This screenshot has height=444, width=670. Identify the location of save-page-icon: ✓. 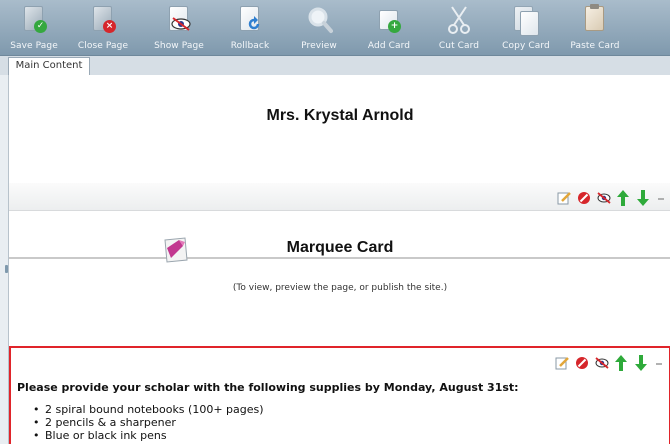
(34, 20).